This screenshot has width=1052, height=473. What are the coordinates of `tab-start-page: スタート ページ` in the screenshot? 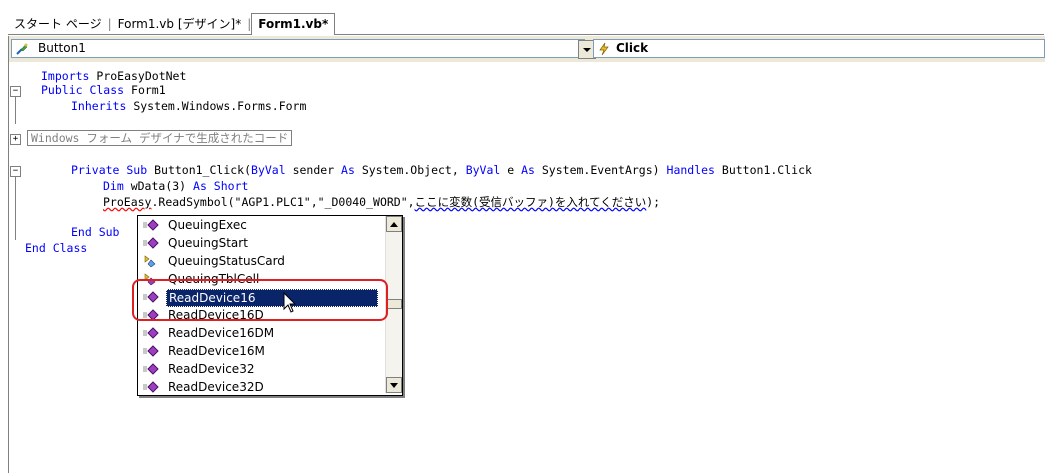 It's located at (58, 24).